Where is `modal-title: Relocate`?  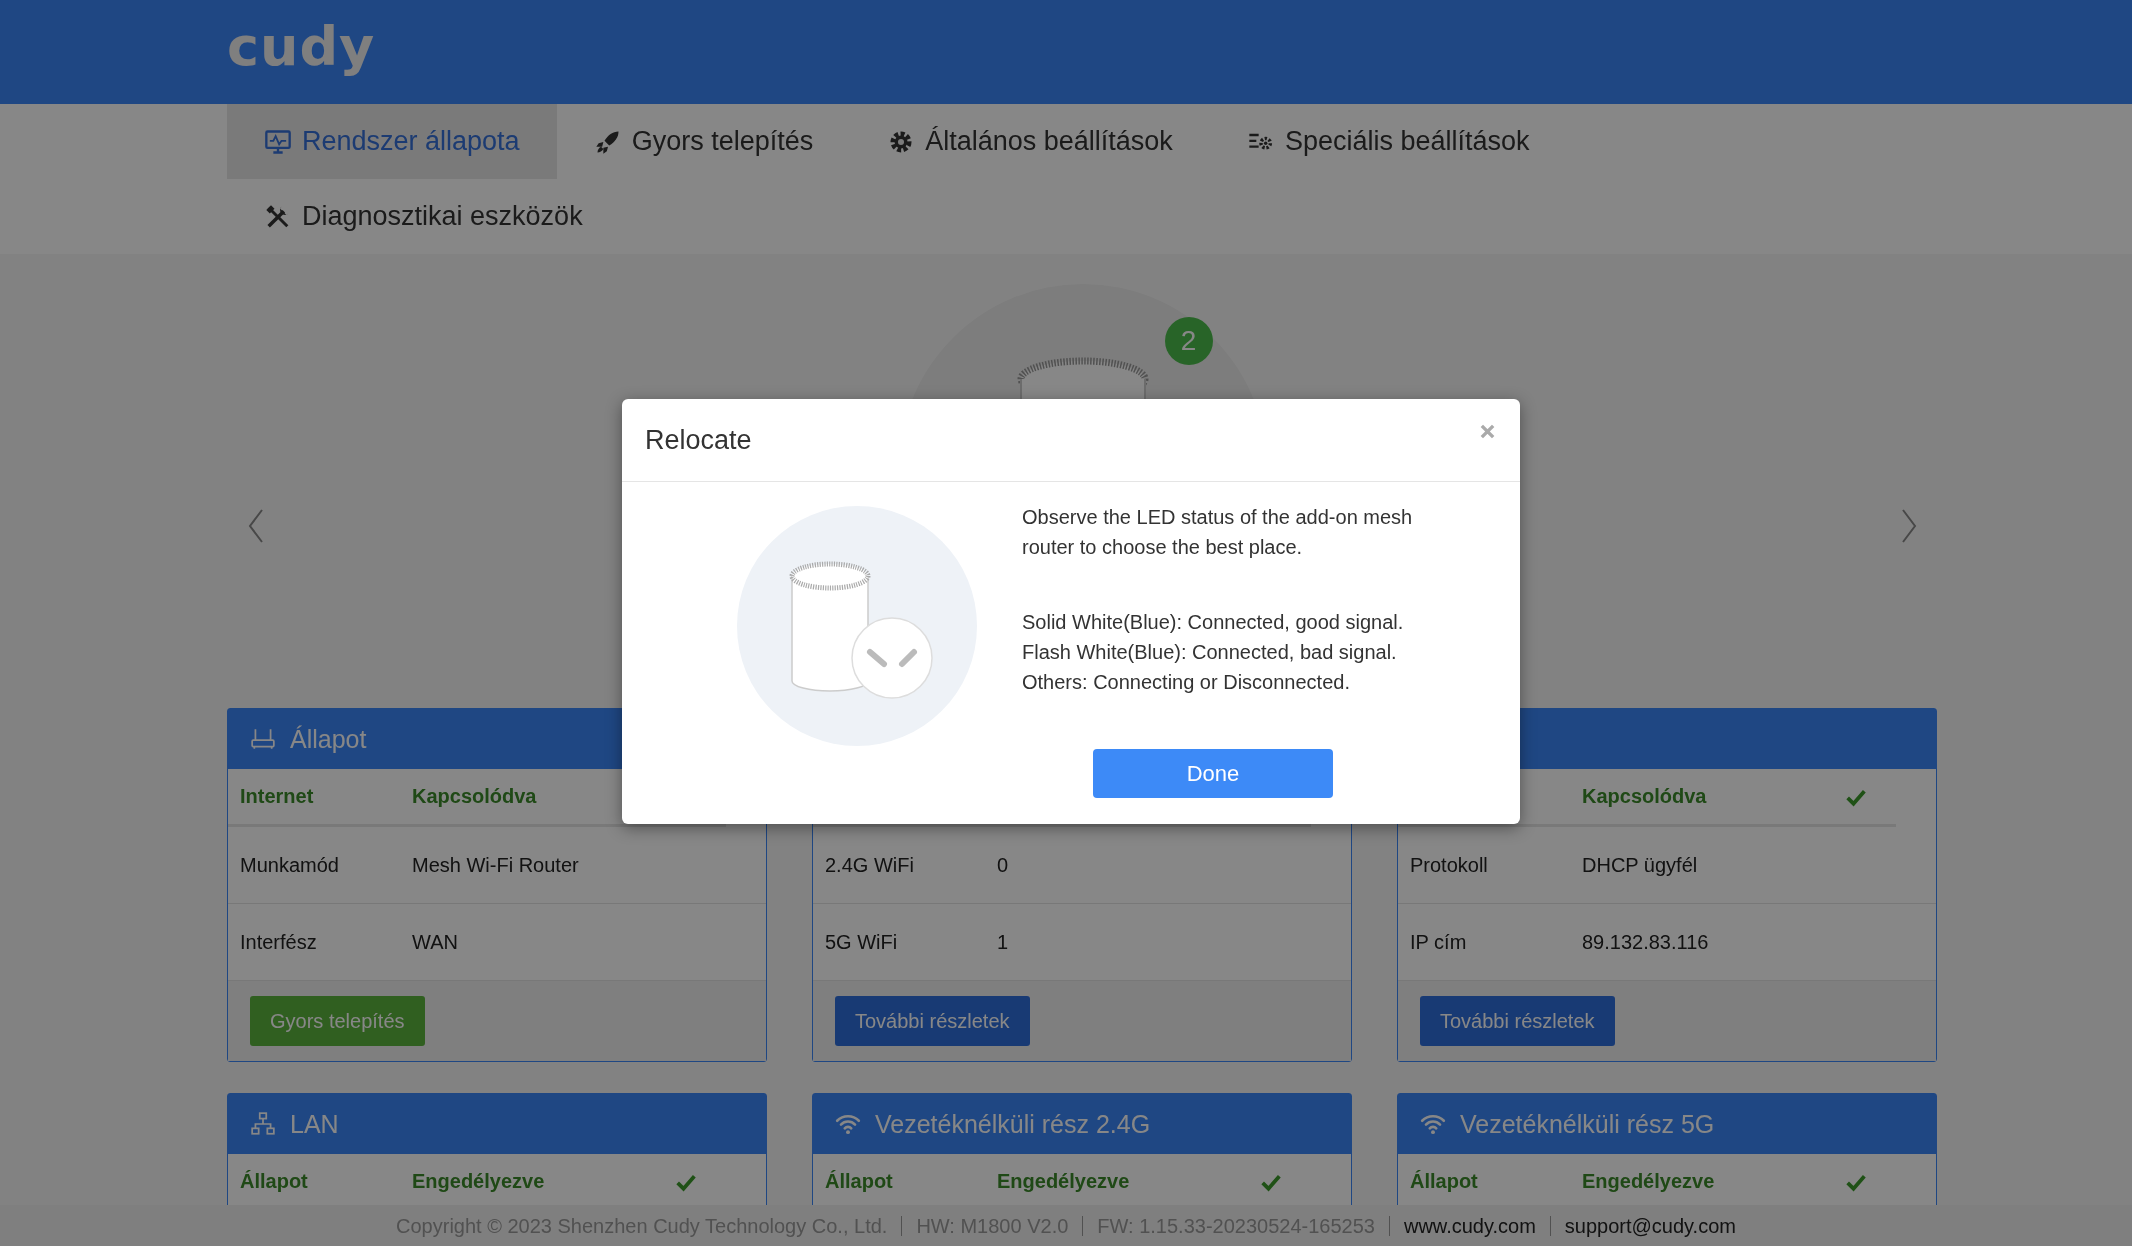 modal-title: Relocate is located at coordinates (698, 440).